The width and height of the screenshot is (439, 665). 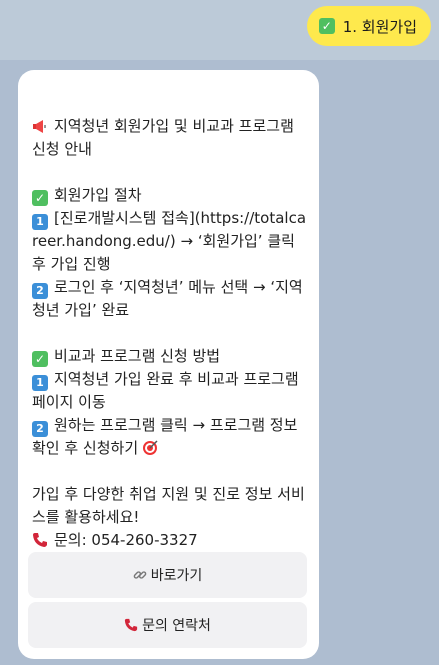 I want to click on title-line: 지역청년 회원가입 및 비교과 프로그램 신청 안내, so click(x=170, y=138).